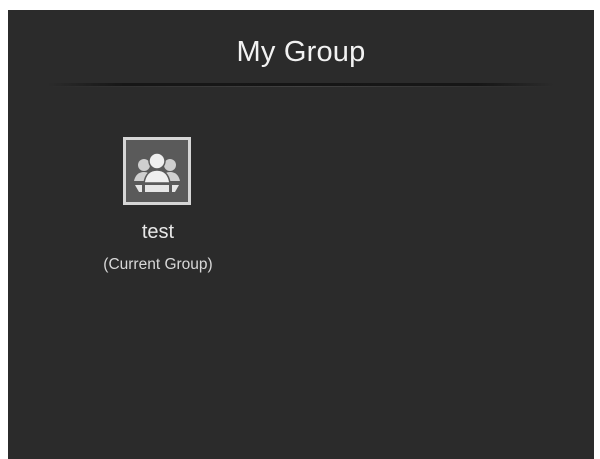 Image resolution: width=600 pixels, height=459 pixels. Describe the element at coordinates (301, 52) in the screenshot. I see `page-title: My Group` at that location.